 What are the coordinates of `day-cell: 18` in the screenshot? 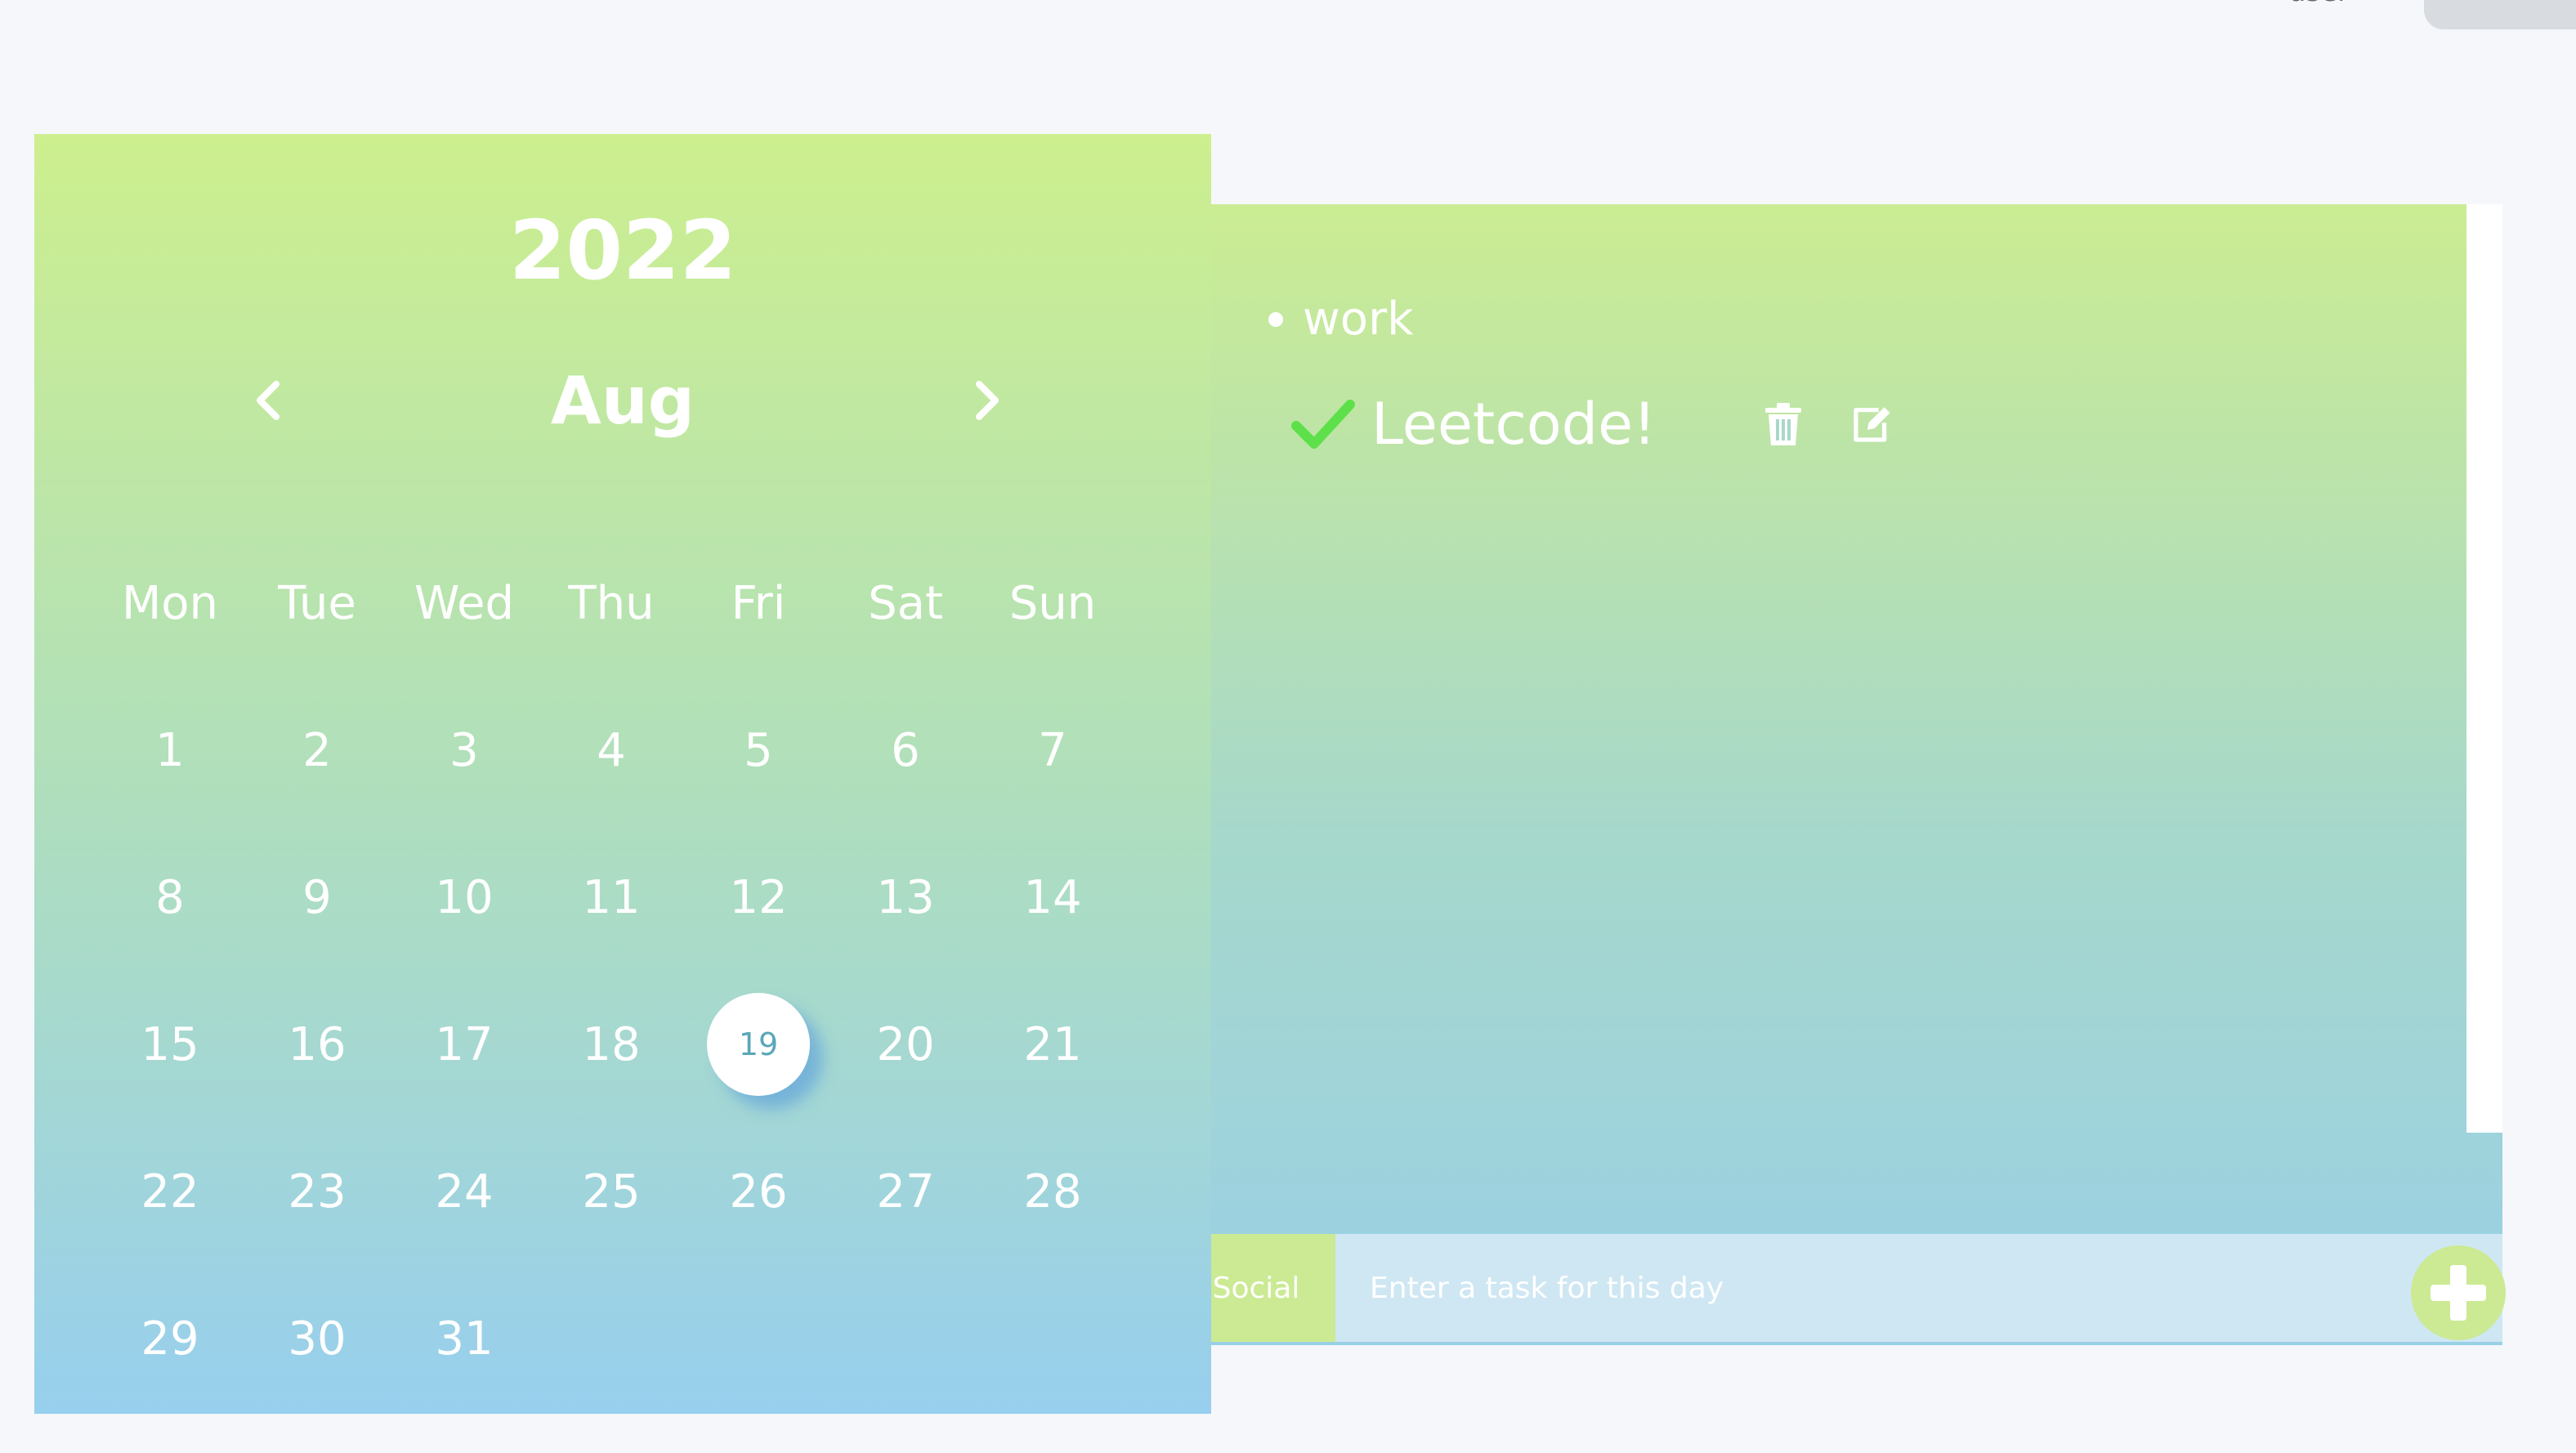 It's located at (611, 1044).